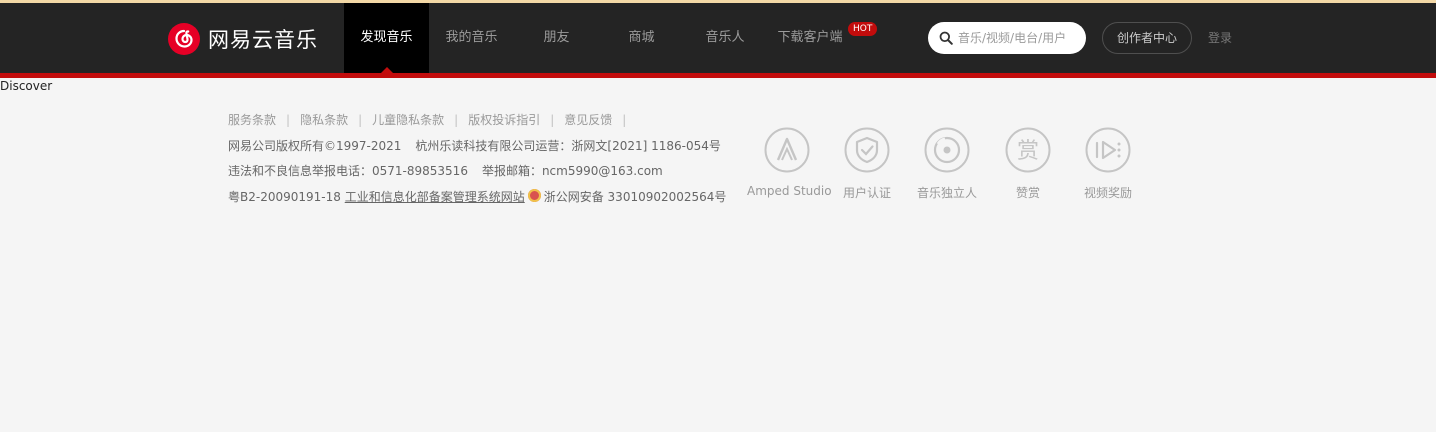 The height and width of the screenshot is (432, 1436). I want to click on reward-icon: 赏, so click(1028, 150).